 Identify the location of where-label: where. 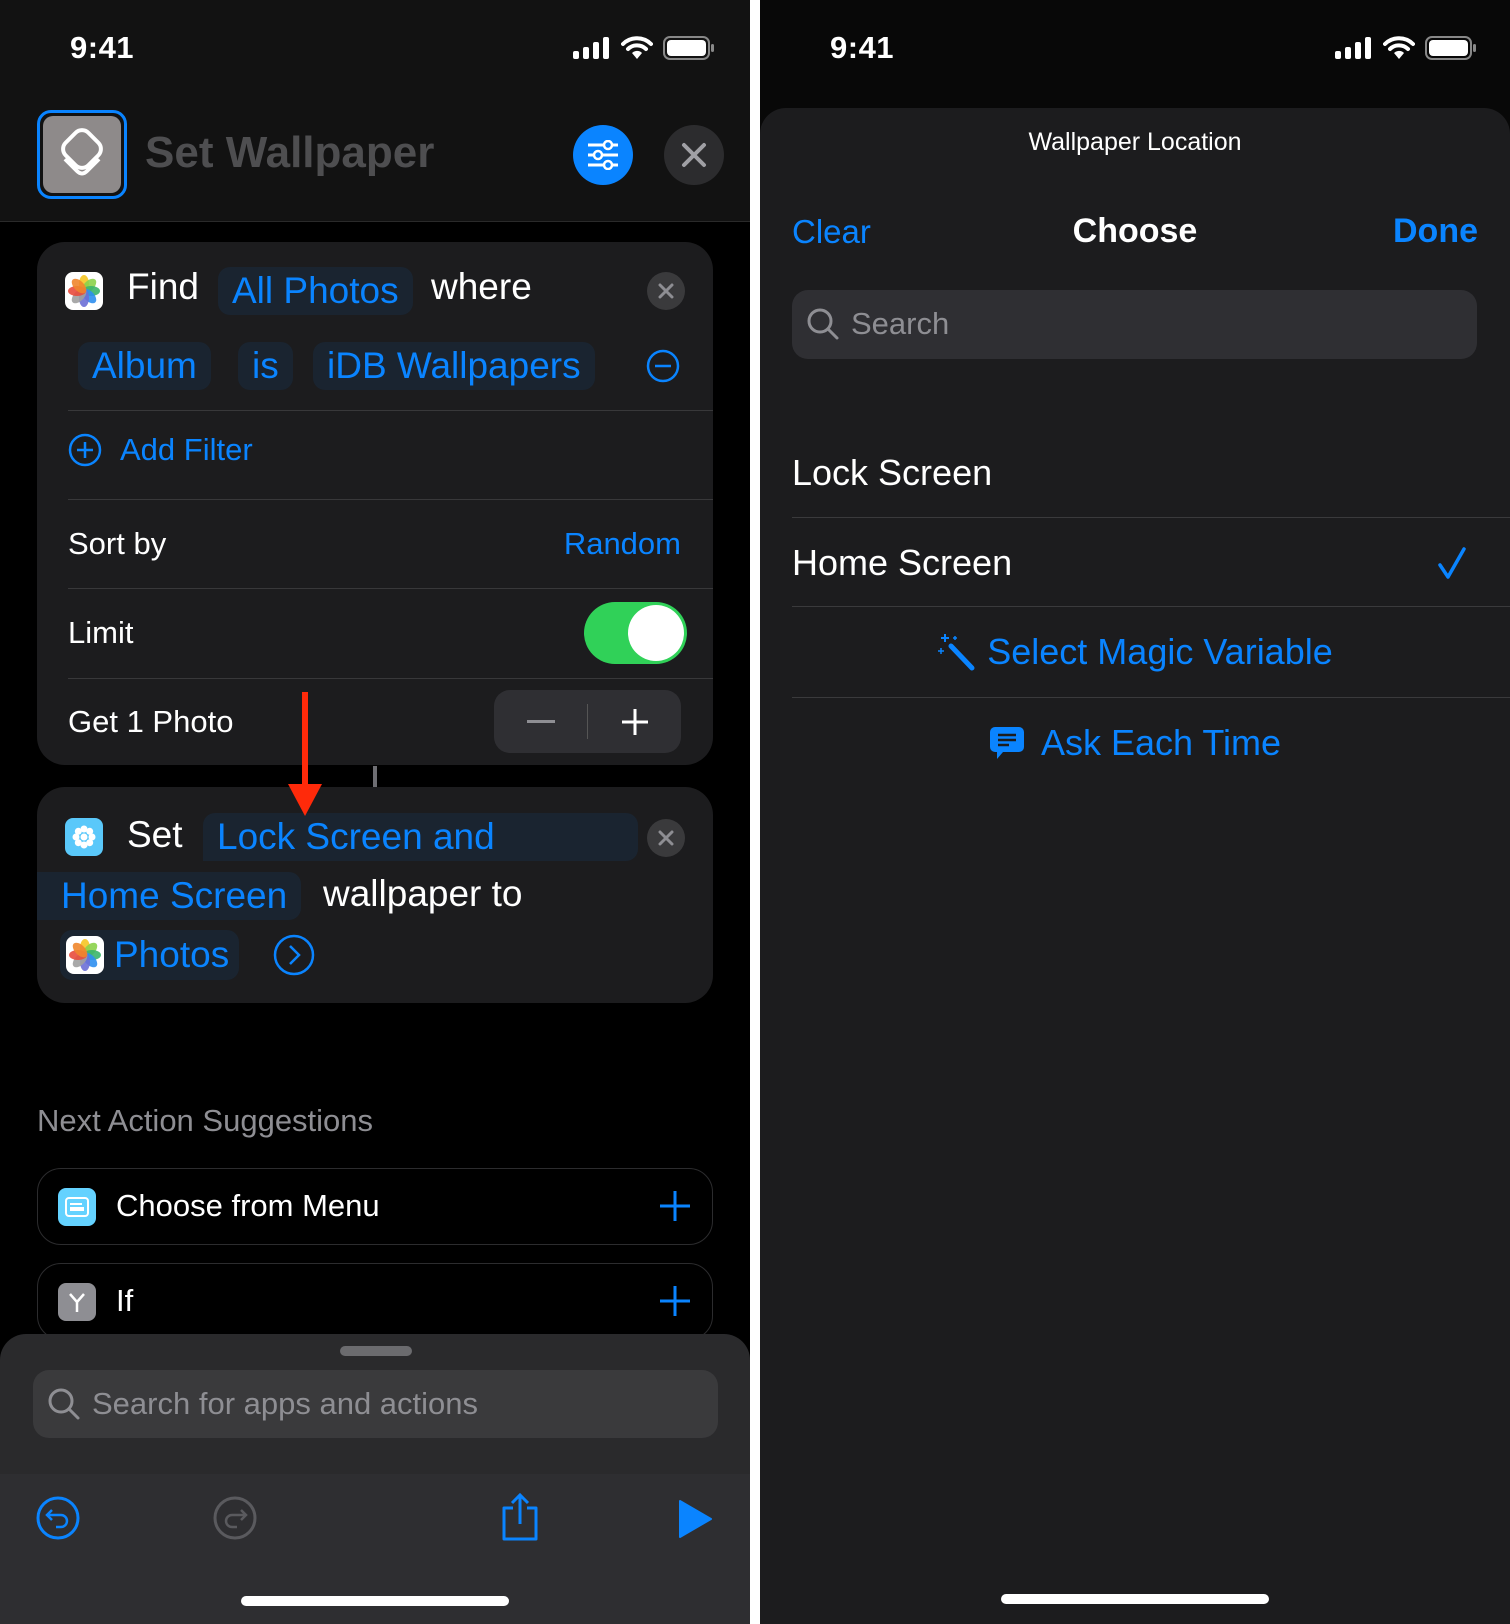
(481, 286).